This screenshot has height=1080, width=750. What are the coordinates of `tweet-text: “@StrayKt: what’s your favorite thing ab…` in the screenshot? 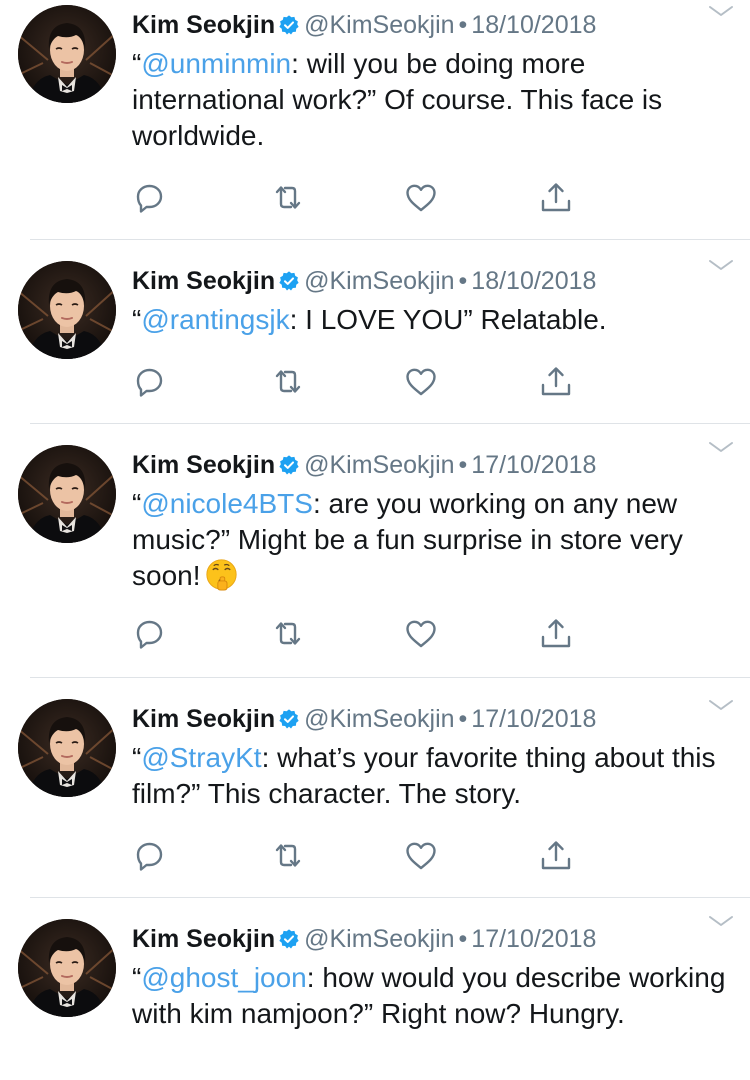 It's located at (432, 776).